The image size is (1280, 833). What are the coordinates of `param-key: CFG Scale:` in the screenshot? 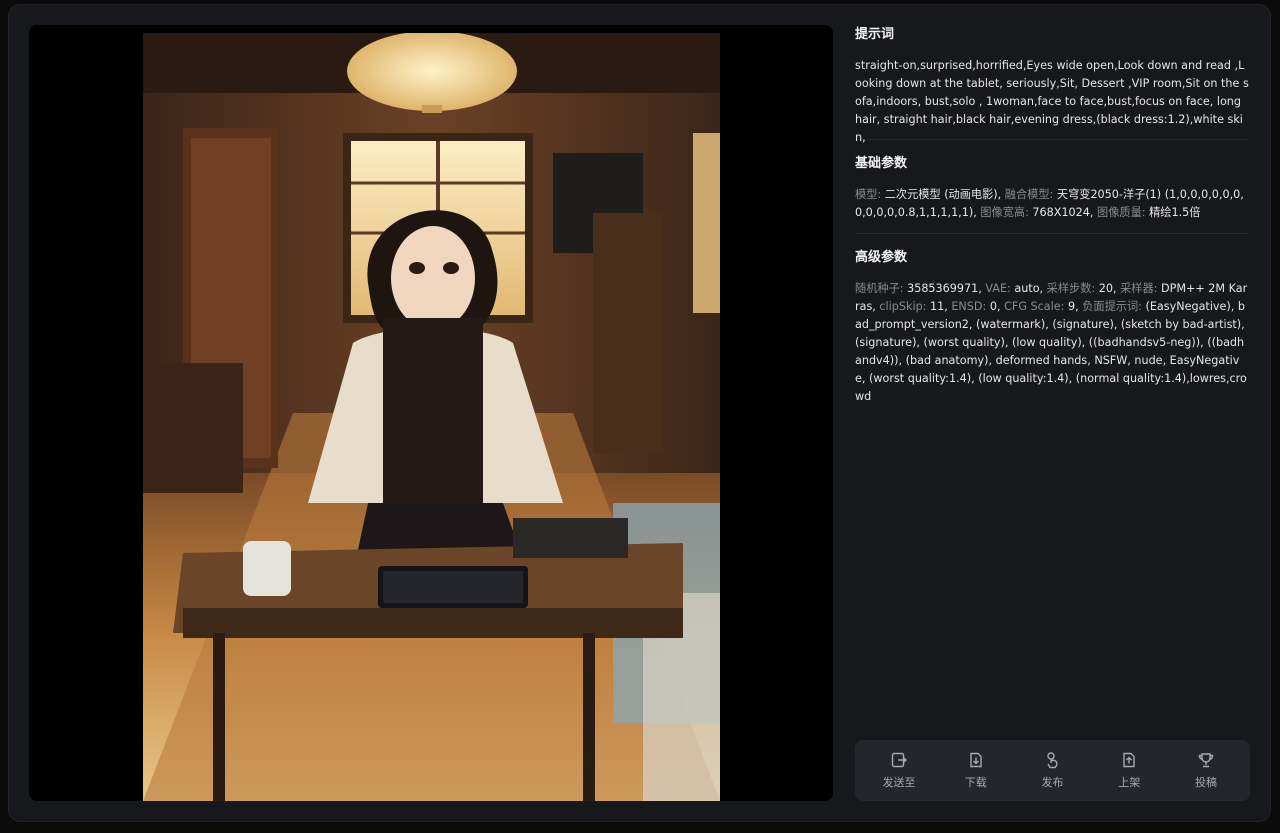 It's located at (1036, 306).